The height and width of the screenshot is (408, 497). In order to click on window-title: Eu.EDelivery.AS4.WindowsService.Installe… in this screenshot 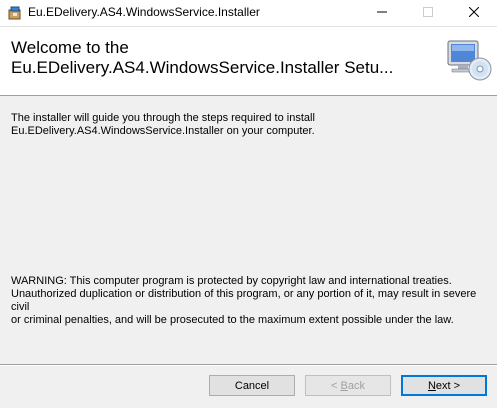, I will do `click(144, 12)`.